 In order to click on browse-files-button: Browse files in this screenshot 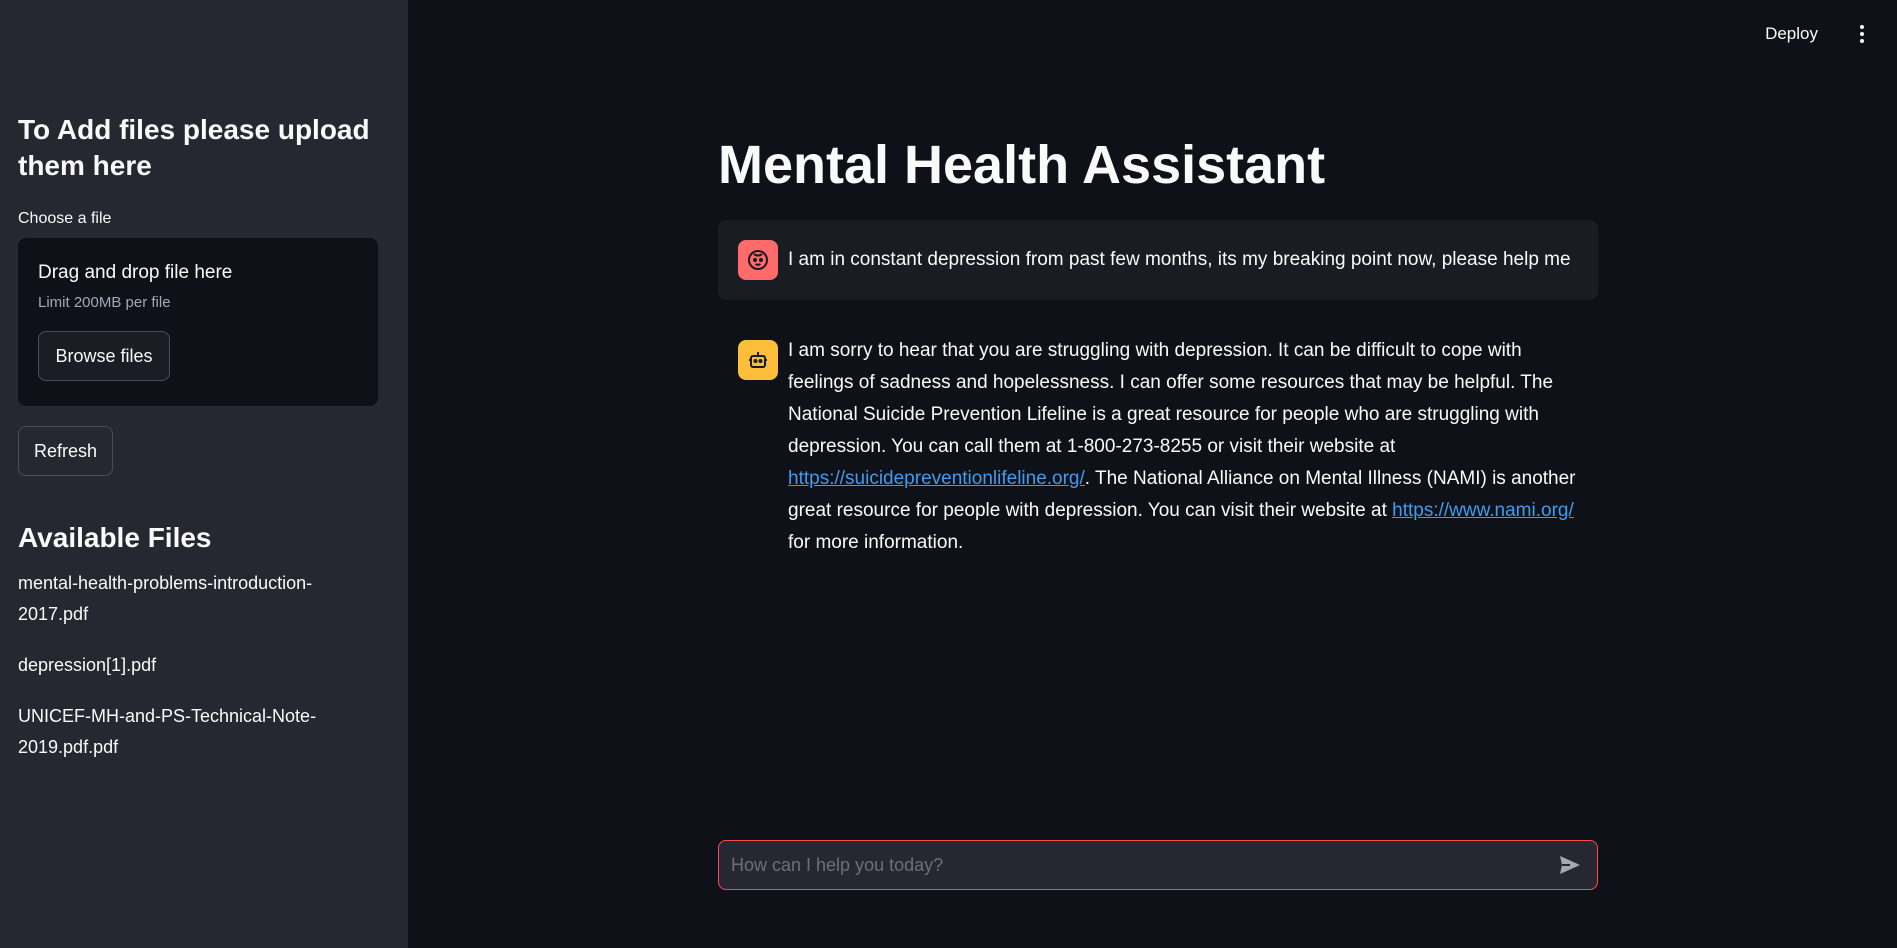, I will do `click(104, 356)`.